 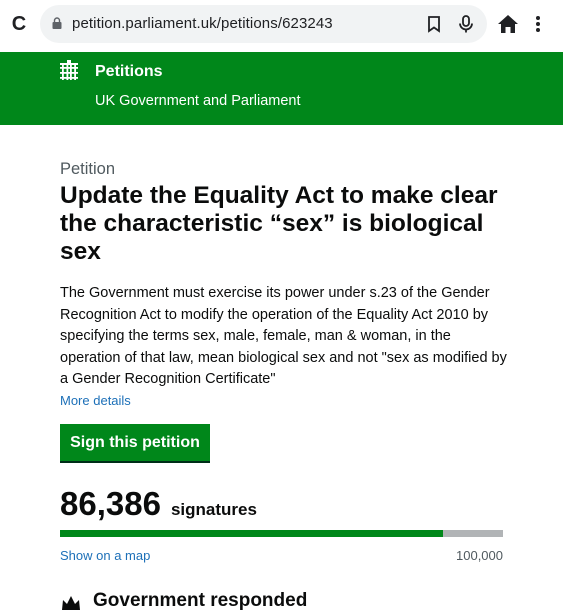 What do you see at coordinates (135, 442) in the screenshot?
I see `sign-petition-button: Sign this petition` at bounding box center [135, 442].